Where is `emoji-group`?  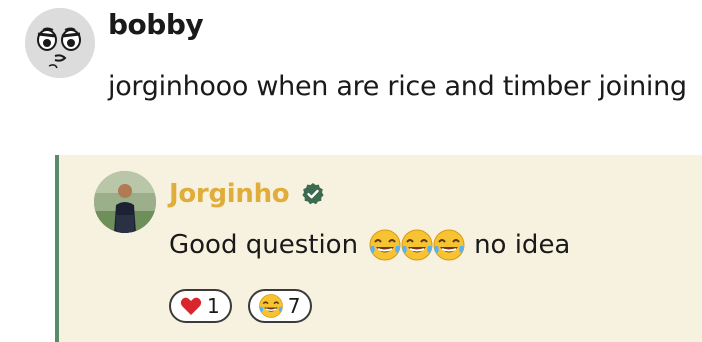 emoji-group is located at coordinates (416, 245).